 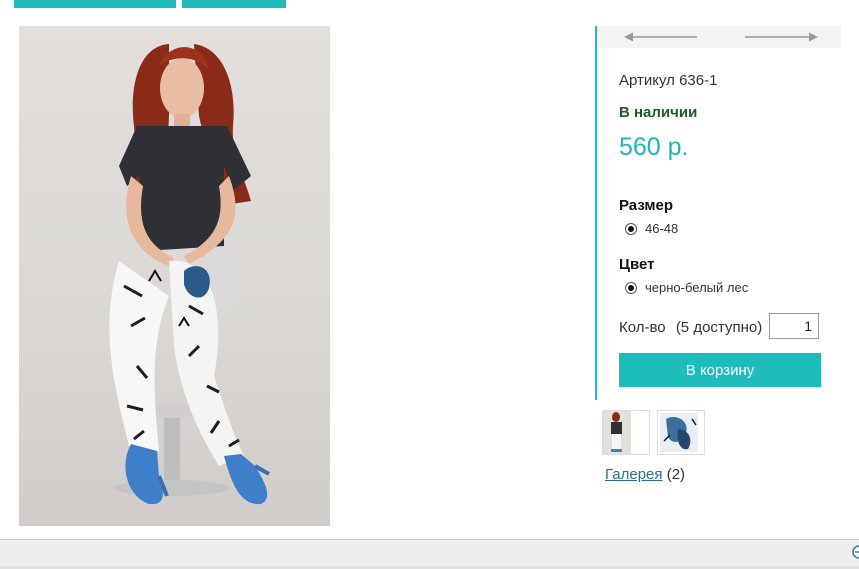 I want to click on size-option-title: Размер, so click(x=646, y=205).